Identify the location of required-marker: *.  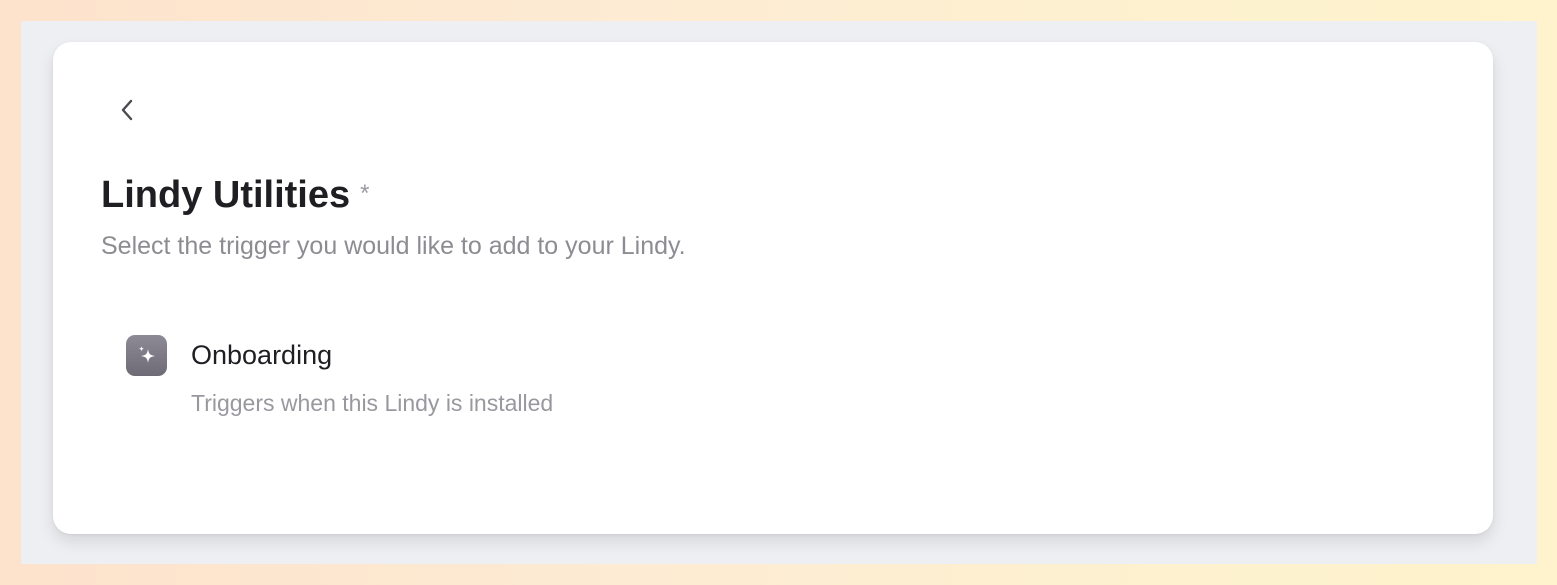
(365, 193).